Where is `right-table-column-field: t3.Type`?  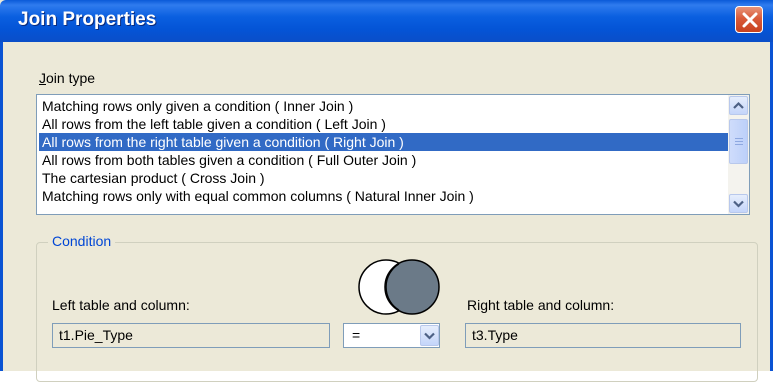 right-table-column-field: t3.Type is located at coordinates (603, 335).